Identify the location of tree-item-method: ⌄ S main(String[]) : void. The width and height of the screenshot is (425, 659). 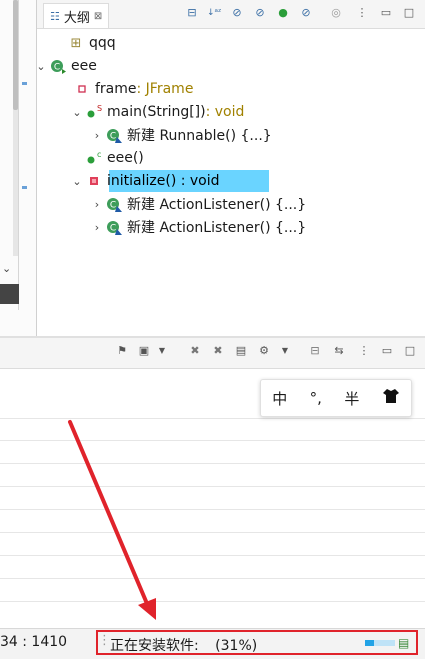
(156, 112).